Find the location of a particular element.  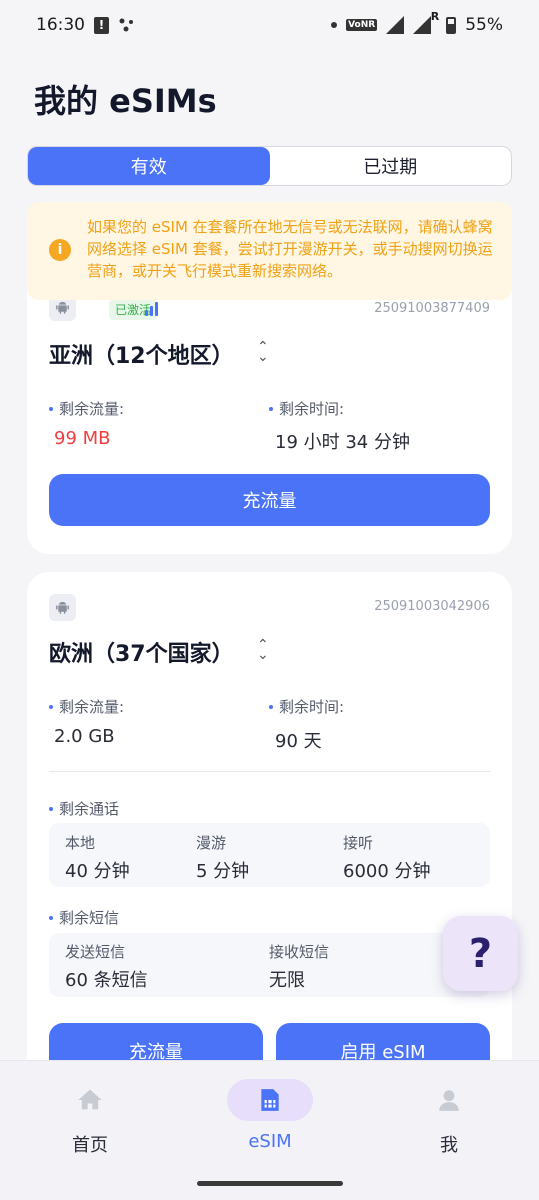

sms-remaining-box: 发送短信 接收短信 60 条短信 无限 is located at coordinates (269, 965).